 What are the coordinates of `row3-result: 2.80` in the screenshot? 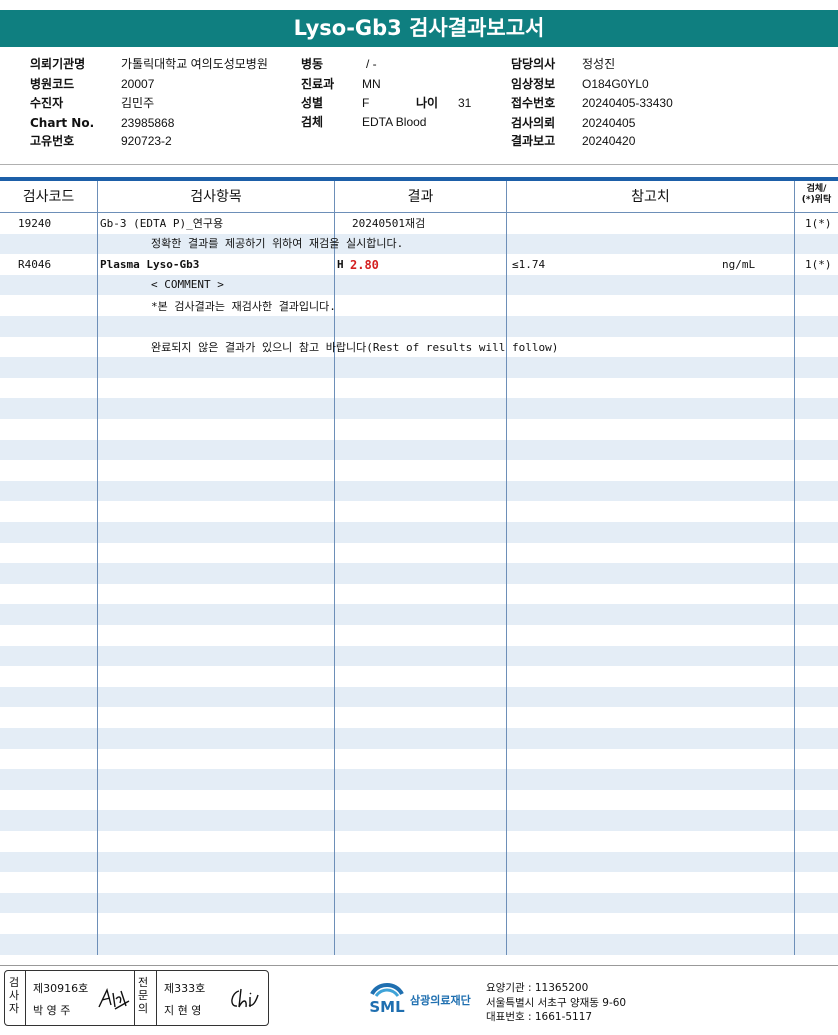 It's located at (364, 265).